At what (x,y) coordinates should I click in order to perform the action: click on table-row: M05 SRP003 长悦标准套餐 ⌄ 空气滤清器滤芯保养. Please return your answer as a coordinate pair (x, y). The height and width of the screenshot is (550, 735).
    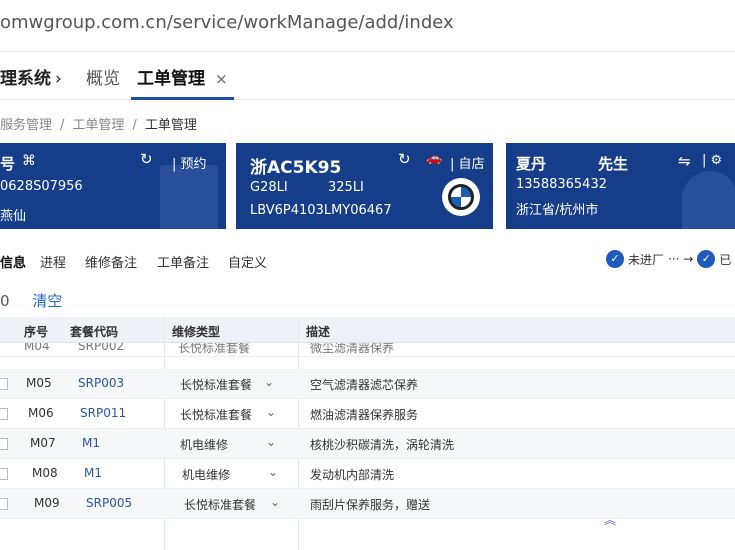
    Looking at the image, I should click on (367, 384).